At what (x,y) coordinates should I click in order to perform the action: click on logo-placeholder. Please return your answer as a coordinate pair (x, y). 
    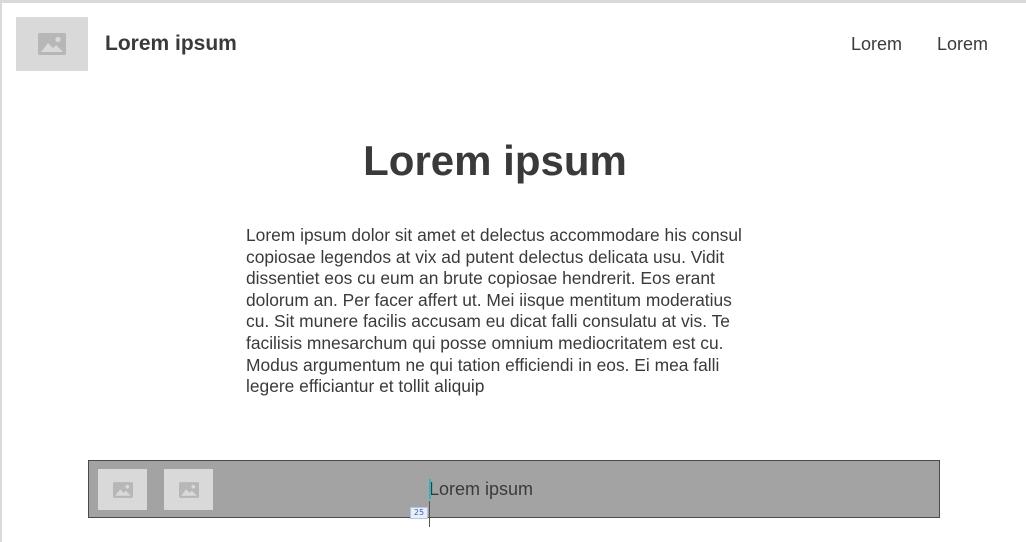
    Looking at the image, I should click on (52, 44).